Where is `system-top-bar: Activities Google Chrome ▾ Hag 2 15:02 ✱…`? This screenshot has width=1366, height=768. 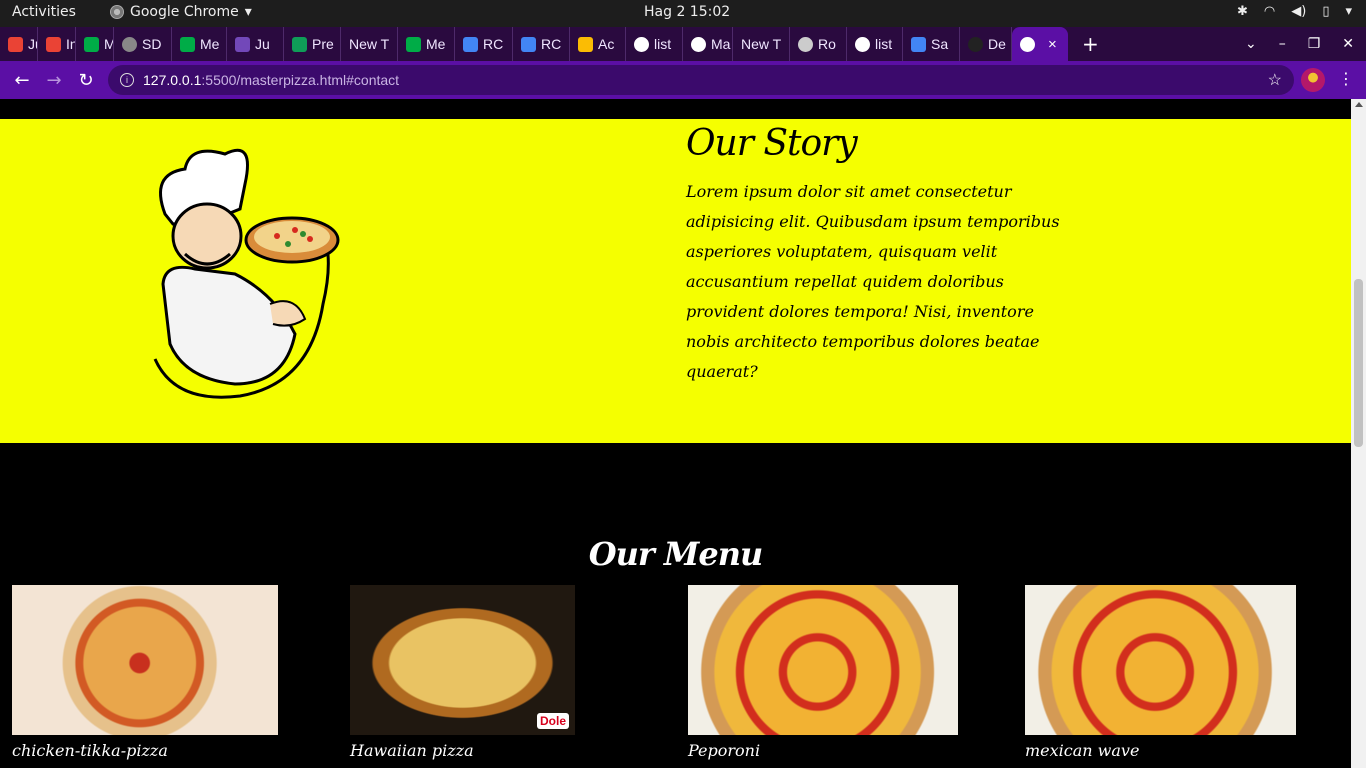
system-top-bar: Activities Google Chrome ▾ Hag 2 15:02 ✱… is located at coordinates (683, 13).